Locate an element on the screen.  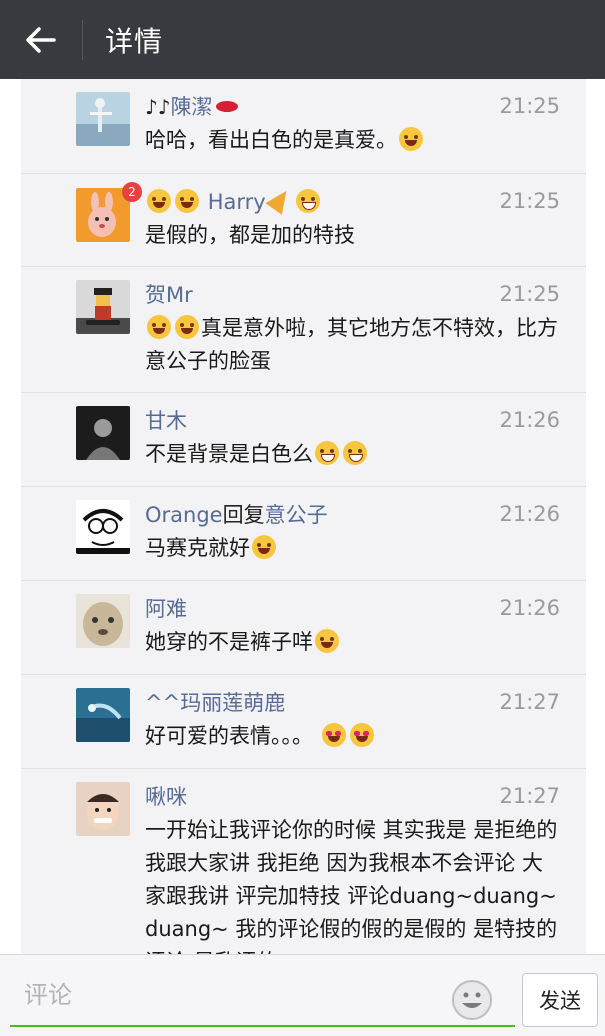
commenter-name: 啾咪 is located at coordinates (166, 796).